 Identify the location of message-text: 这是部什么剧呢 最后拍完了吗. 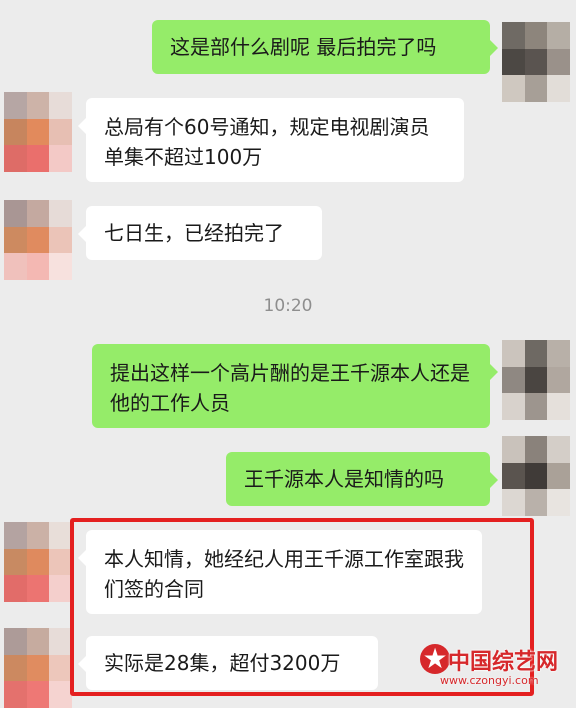
(303, 47).